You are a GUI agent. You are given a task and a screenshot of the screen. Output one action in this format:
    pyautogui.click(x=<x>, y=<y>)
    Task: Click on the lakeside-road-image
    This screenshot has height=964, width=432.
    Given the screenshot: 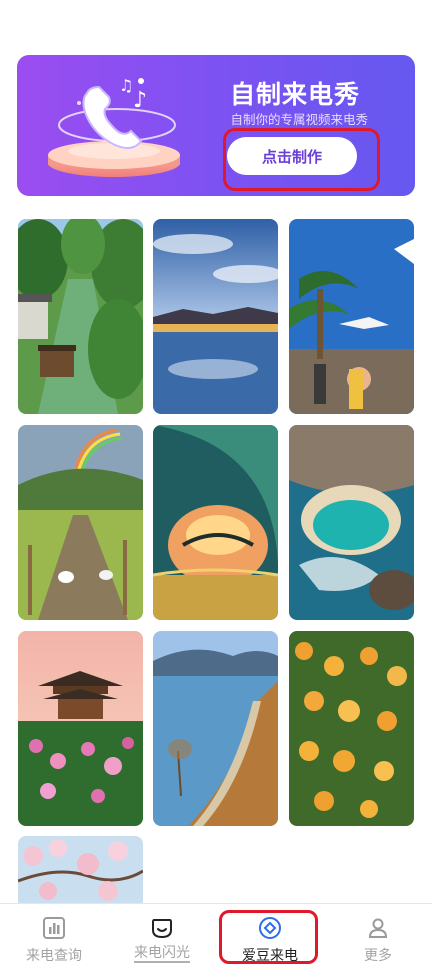 What is the action you would take?
    pyautogui.click(x=215, y=728)
    